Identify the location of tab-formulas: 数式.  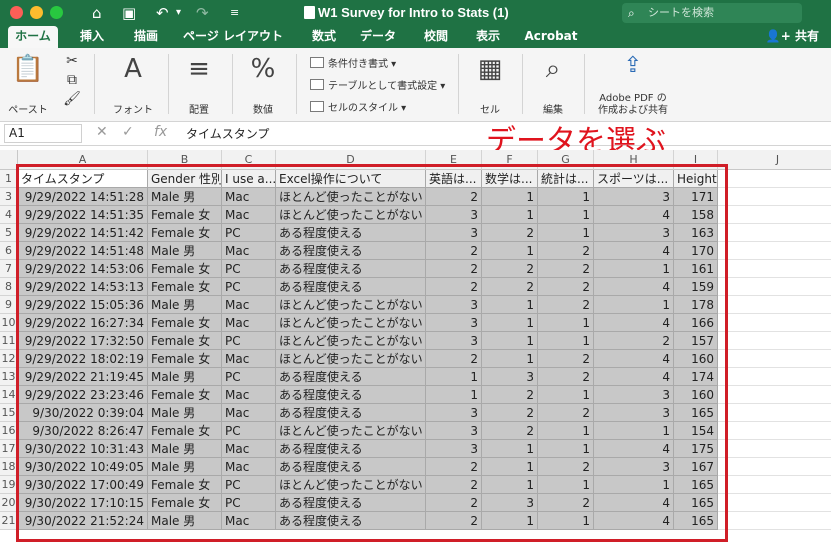
(324, 37).